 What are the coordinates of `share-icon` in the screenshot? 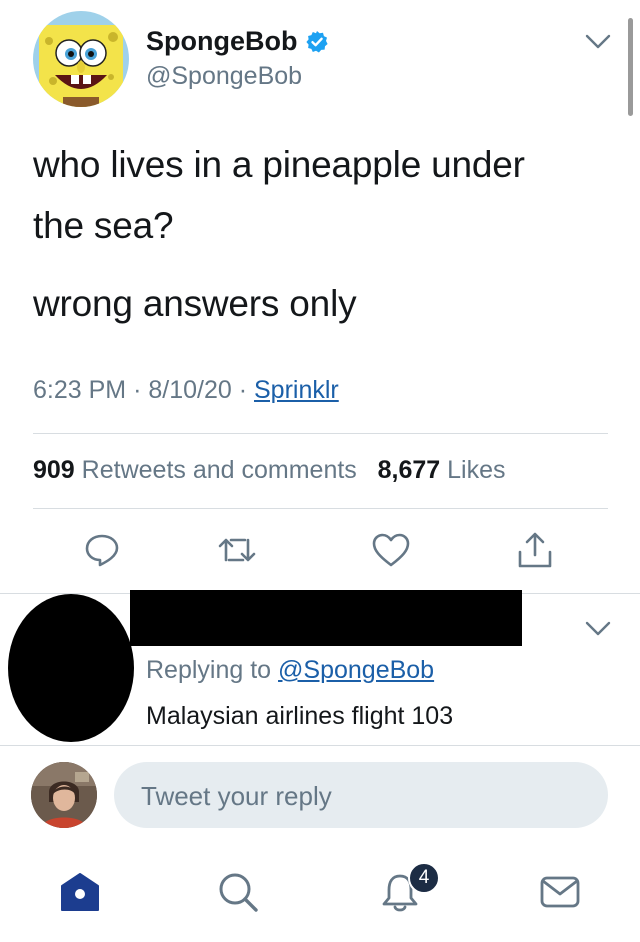 It's located at (535, 550).